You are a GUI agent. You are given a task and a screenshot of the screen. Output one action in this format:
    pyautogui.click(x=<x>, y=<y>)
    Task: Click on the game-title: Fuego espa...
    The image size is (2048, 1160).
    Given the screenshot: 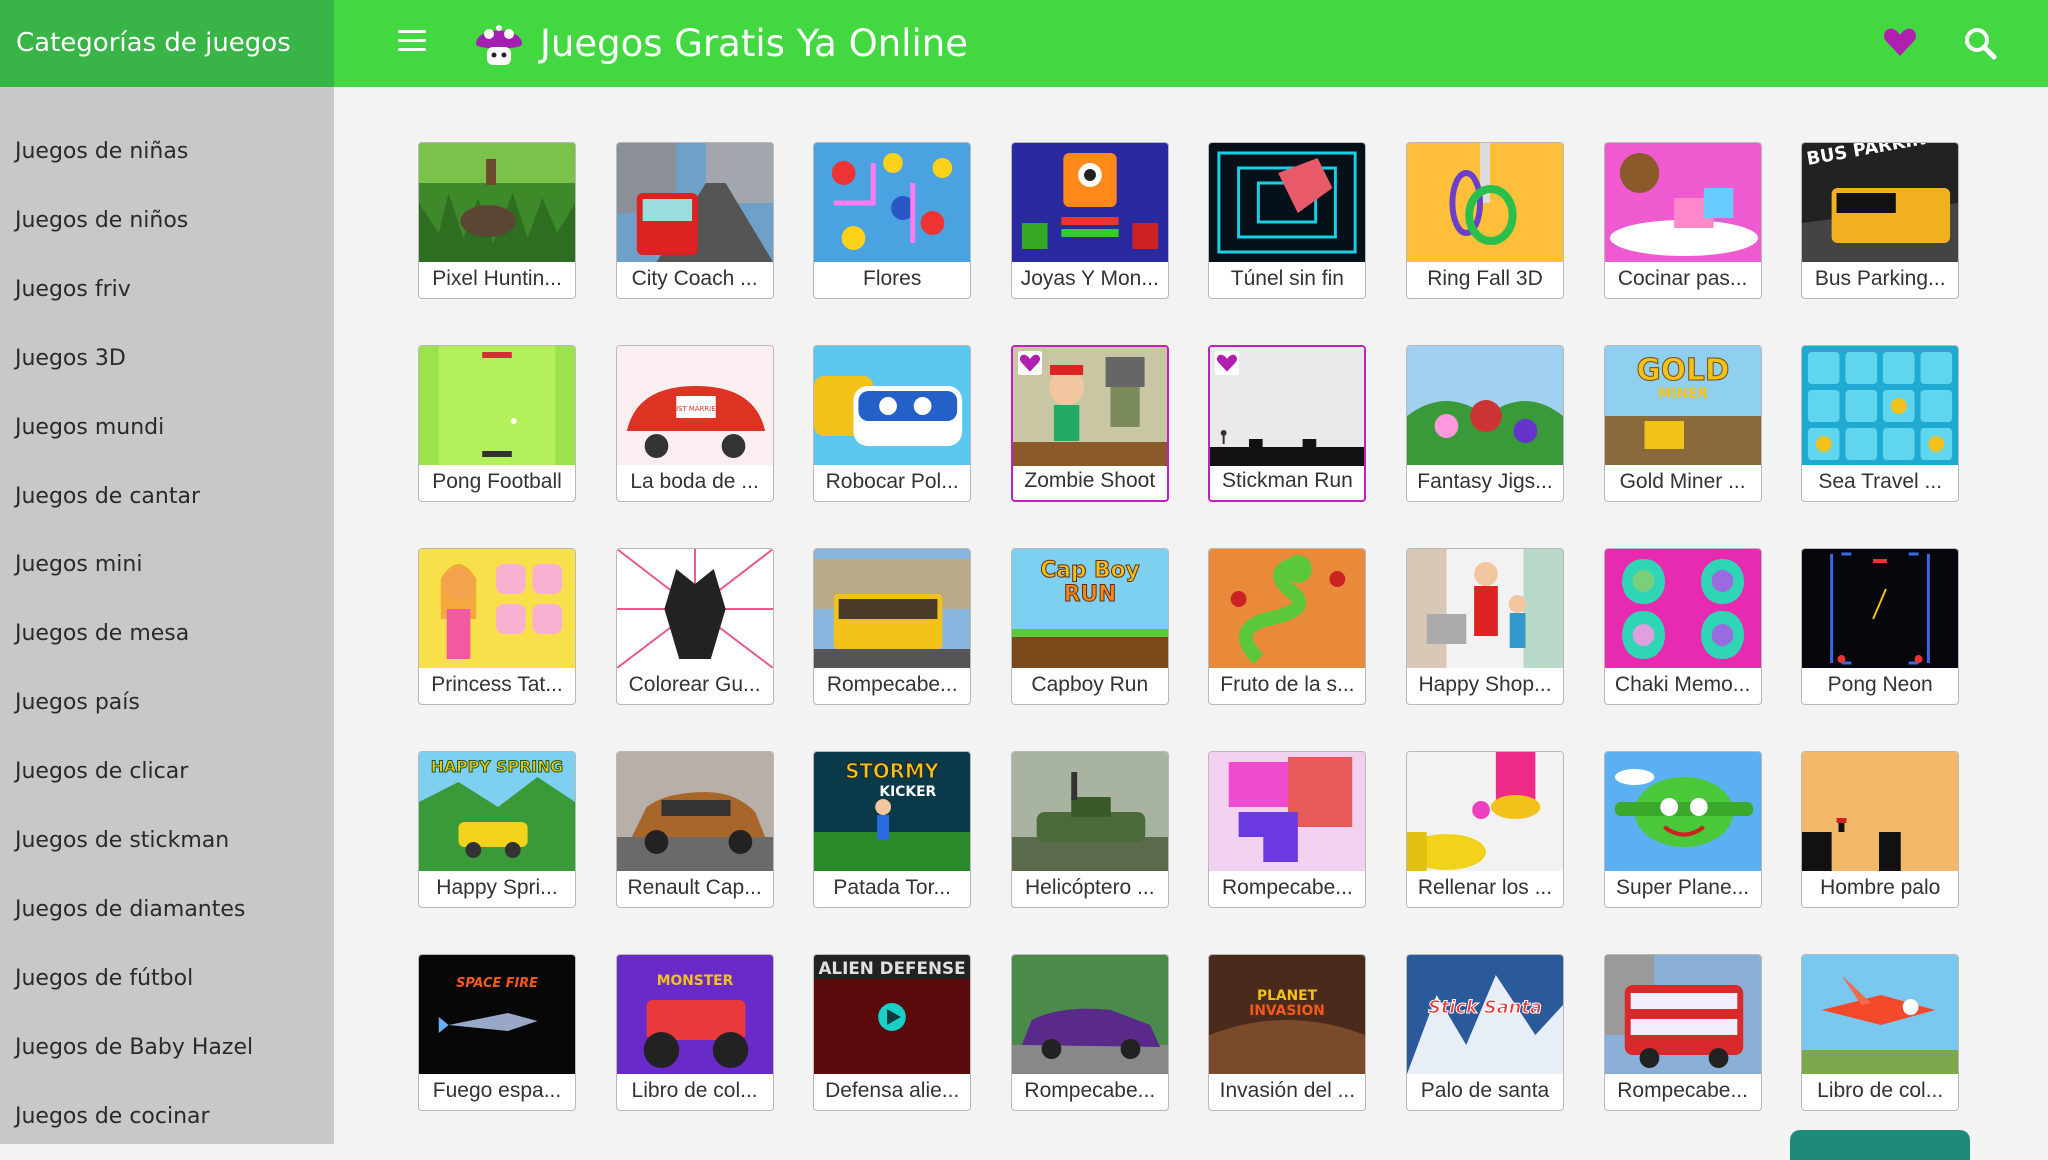 What is the action you would take?
    pyautogui.click(x=497, y=1091)
    